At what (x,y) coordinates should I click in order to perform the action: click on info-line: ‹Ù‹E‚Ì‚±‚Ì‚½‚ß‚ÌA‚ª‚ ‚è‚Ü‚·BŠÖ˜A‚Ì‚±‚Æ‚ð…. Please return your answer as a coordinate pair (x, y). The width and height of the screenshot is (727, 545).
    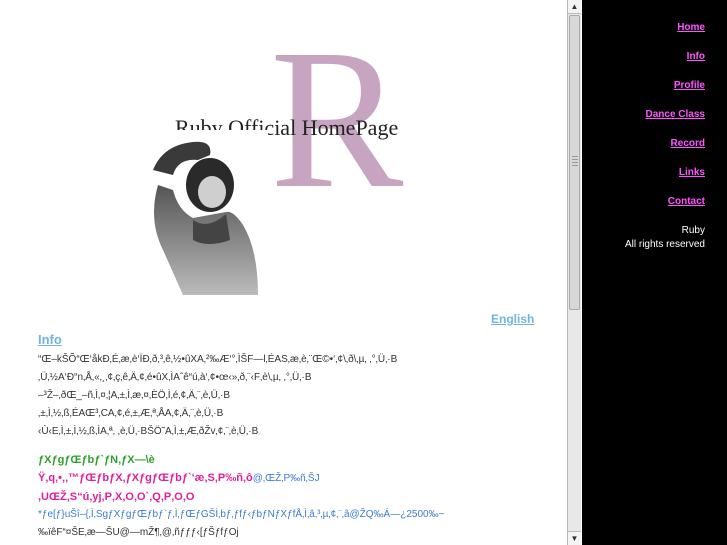
    Looking at the image, I should click on (148, 431).